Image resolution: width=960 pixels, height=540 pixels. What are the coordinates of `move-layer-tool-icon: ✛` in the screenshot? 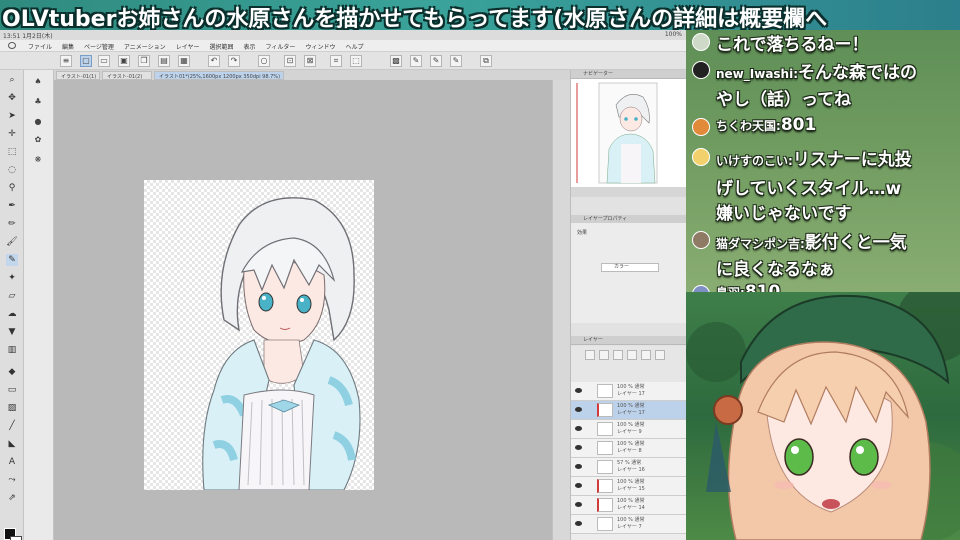 It's located at (12, 134).